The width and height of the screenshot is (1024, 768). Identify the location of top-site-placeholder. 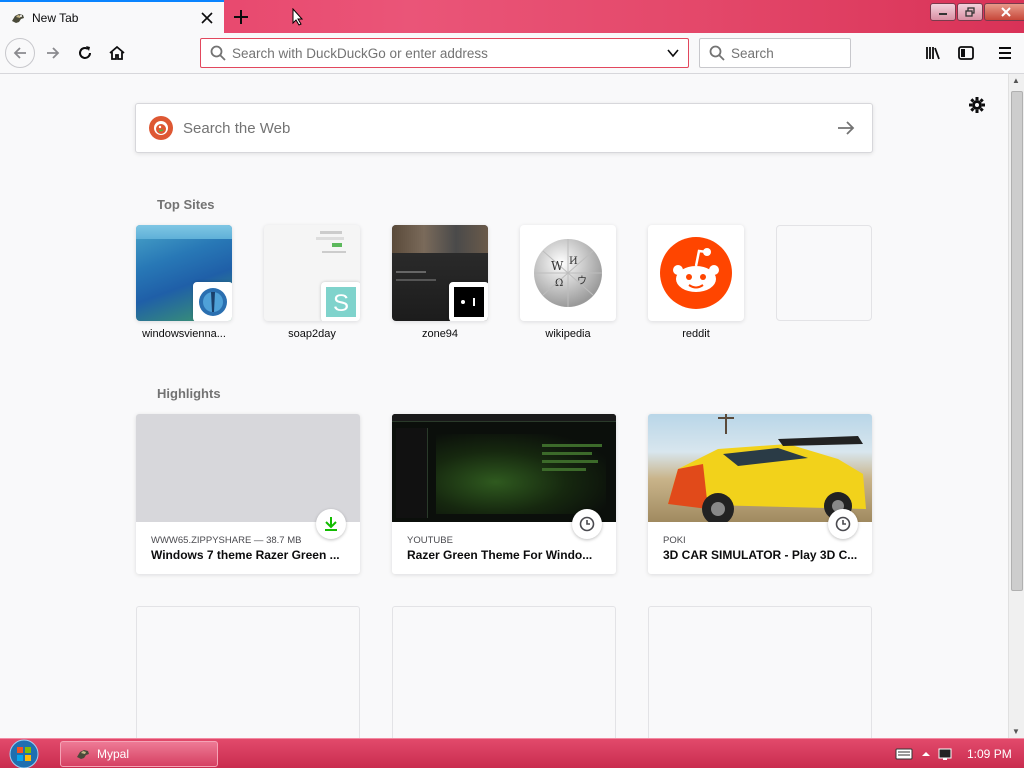
(824, 273).